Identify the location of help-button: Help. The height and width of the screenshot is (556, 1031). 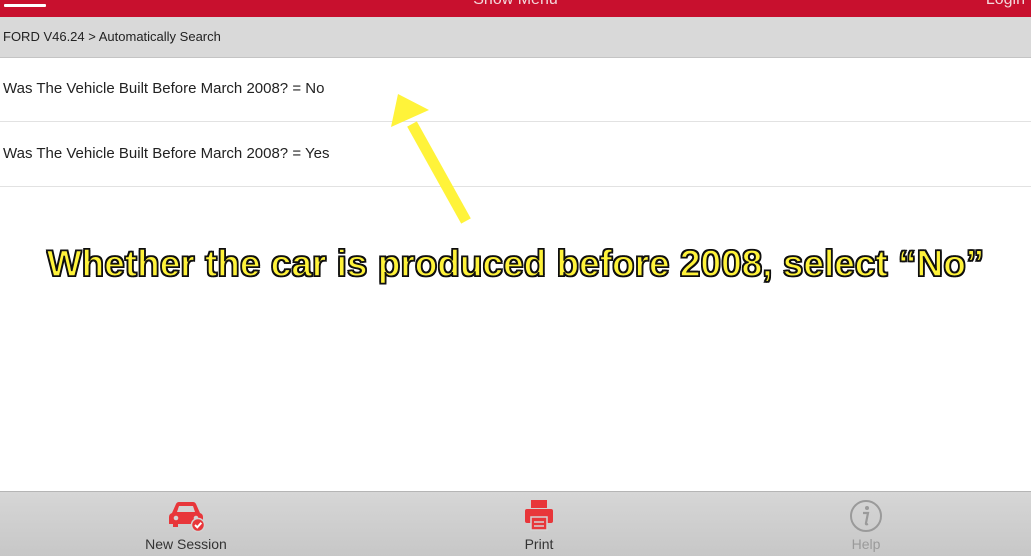
(866, 524).